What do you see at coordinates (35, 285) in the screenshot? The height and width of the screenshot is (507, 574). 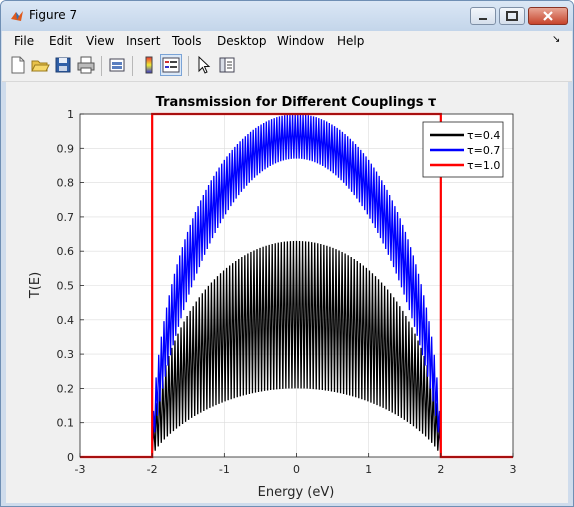 I see `y-axis-label: T(E)` at bounding box center [35, 285].